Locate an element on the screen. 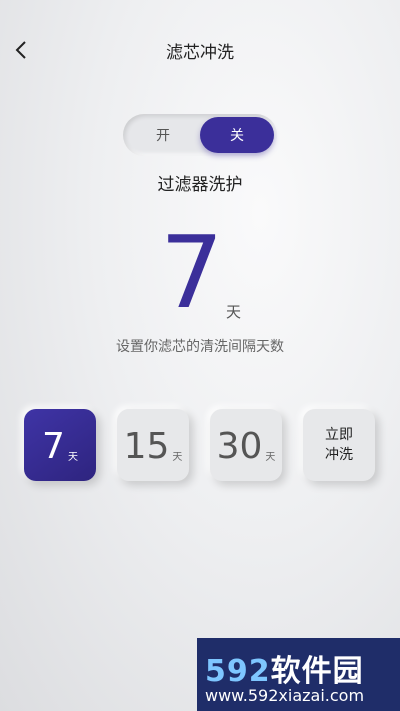 The width and height of the screenshot is (400, 711). watermark-logo: 592软件园 is located at coordinates (284, 668).